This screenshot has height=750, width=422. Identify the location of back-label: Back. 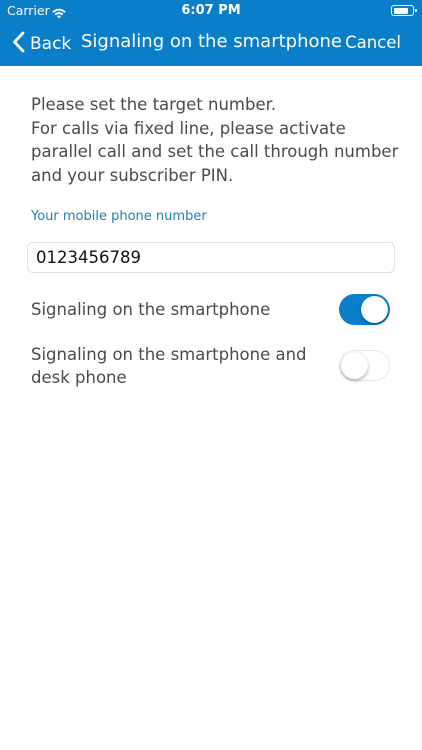
(51, 44).